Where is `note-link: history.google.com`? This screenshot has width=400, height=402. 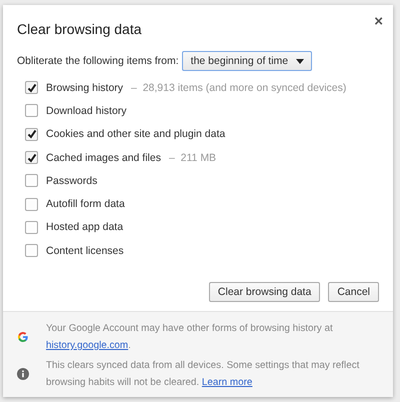
note-link: history.google.com is located at coordinates (87, 345).